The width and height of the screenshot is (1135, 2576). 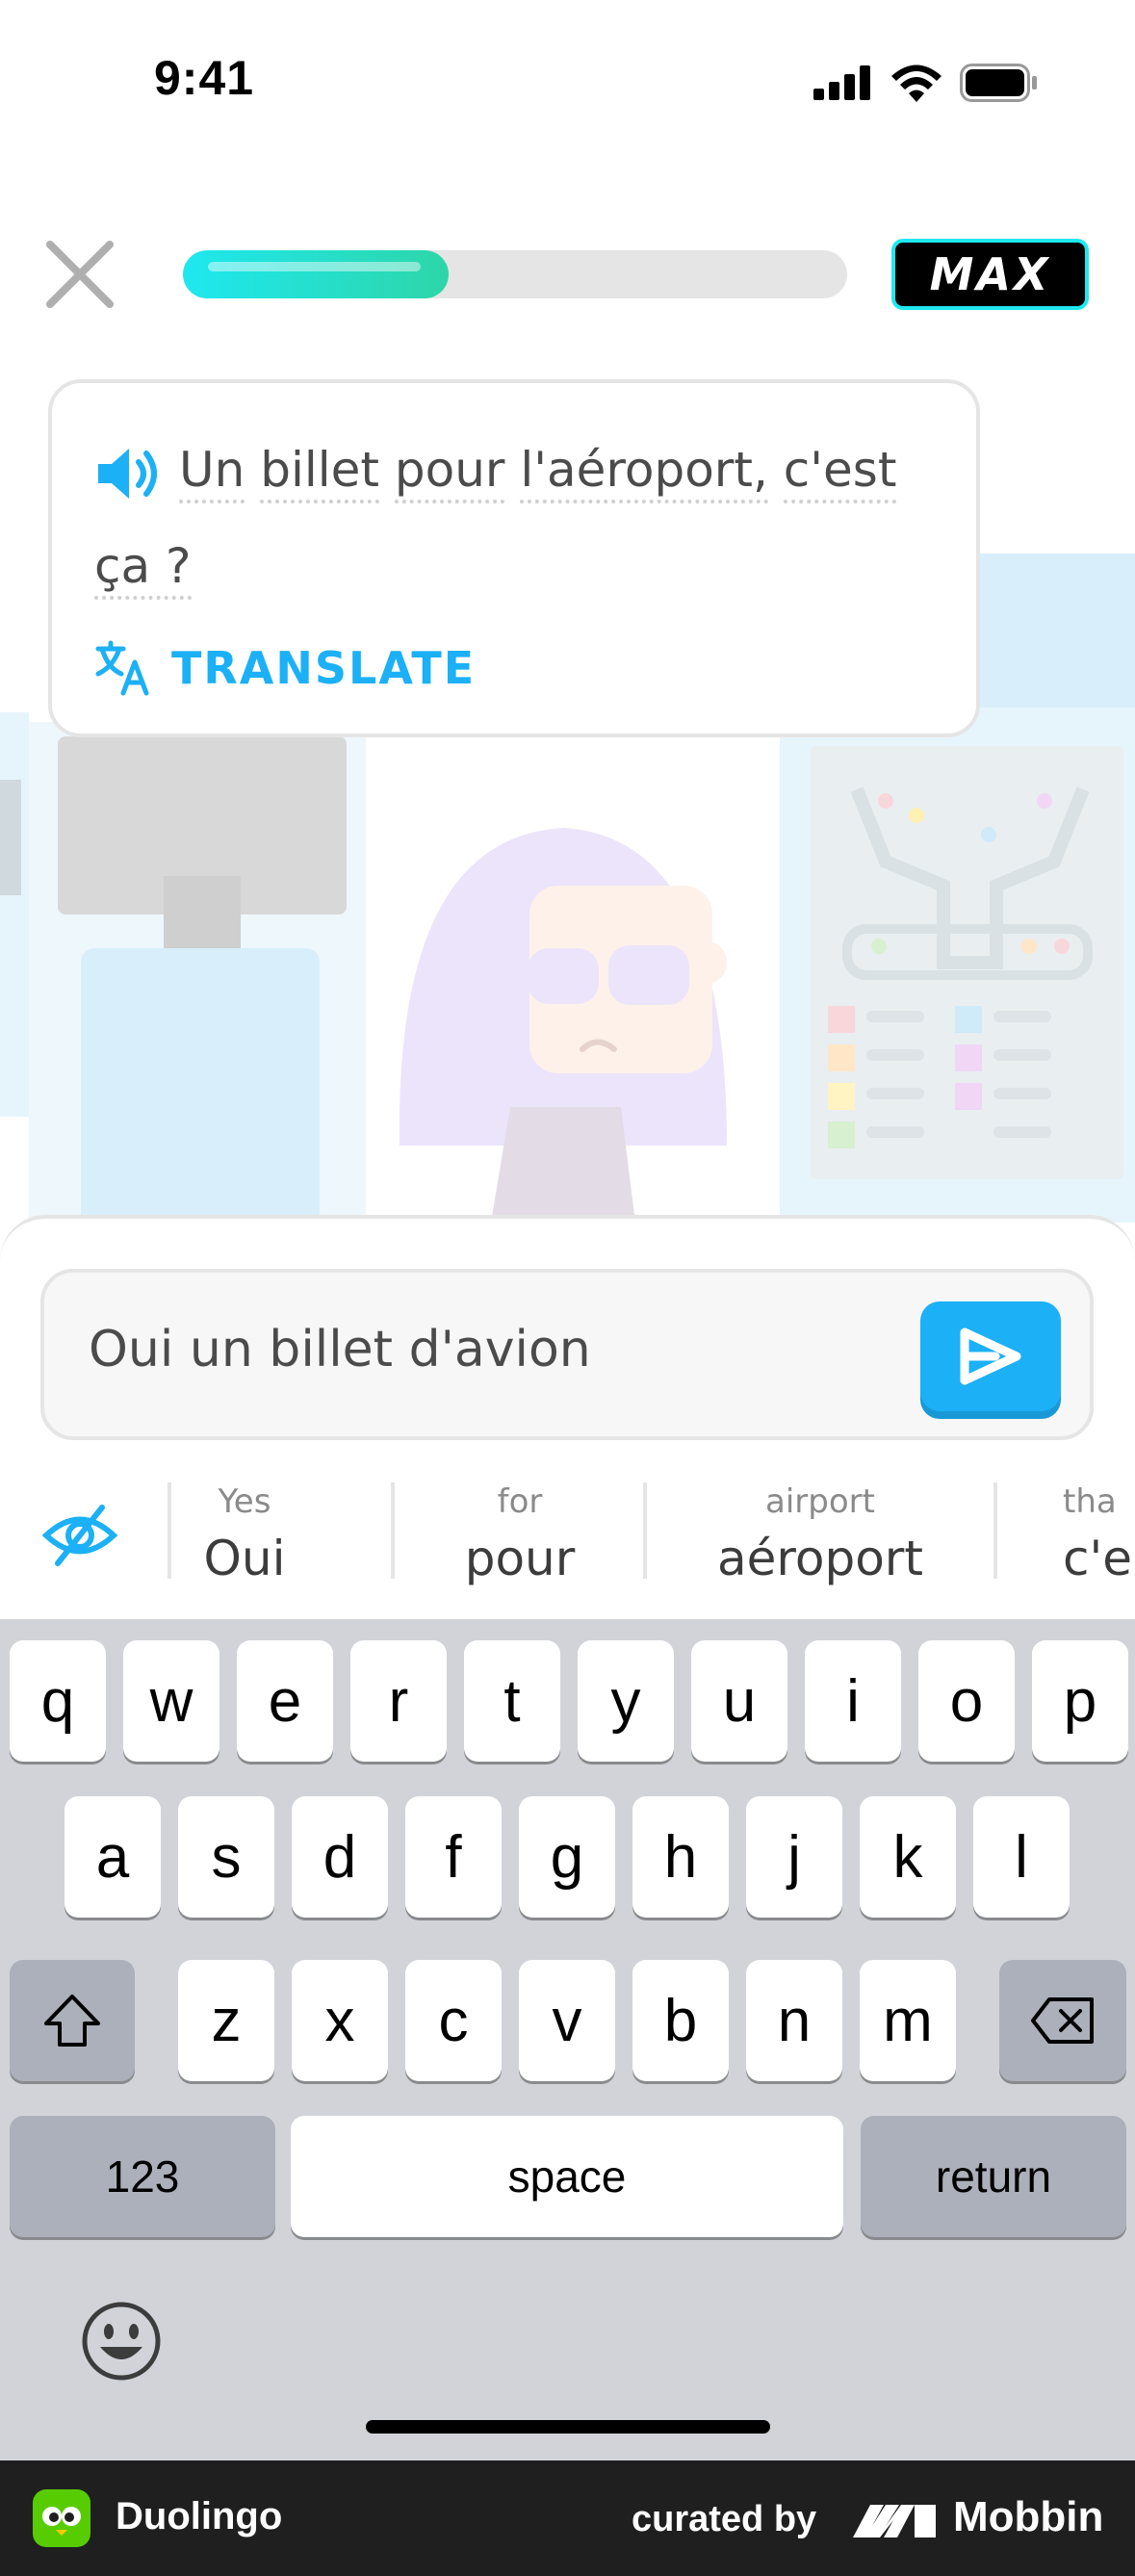 What do you see at coordinates (79, 1536) in the screenshot?
I see `eye-slash-icon` at bounding box center [79, 1536].